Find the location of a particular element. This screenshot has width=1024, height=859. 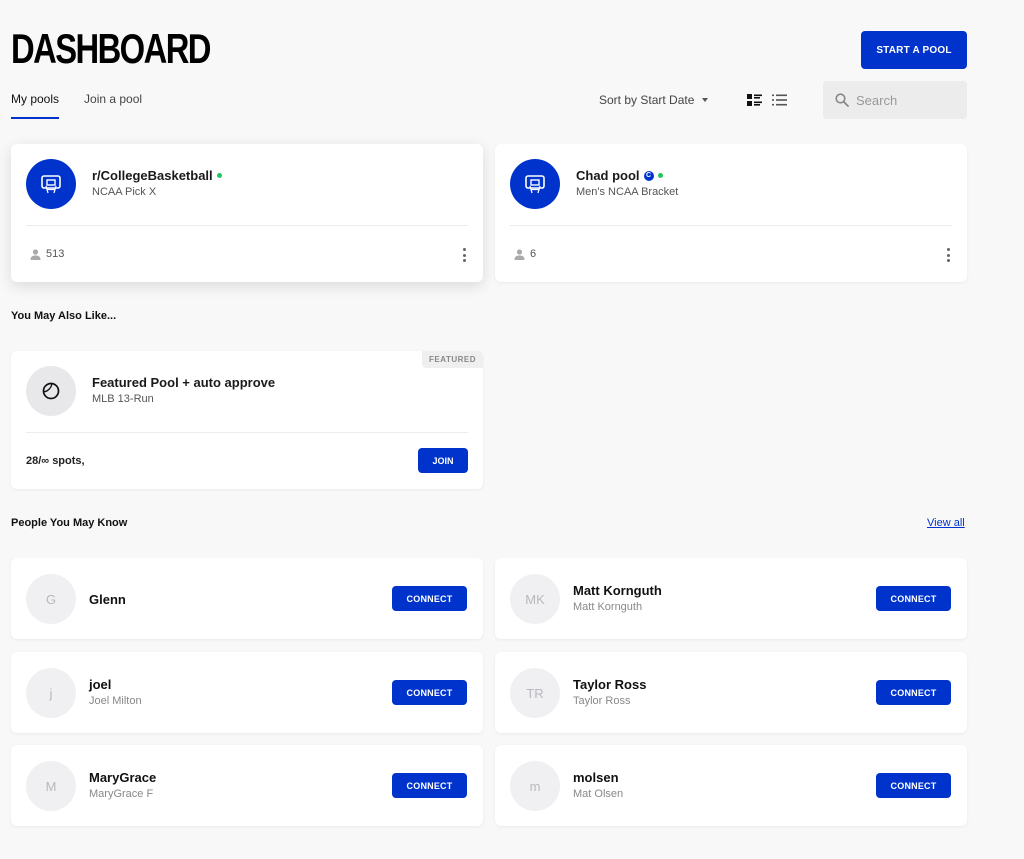

featured-pool-type: MLB 13-Run is located at coordinates (123, 399).